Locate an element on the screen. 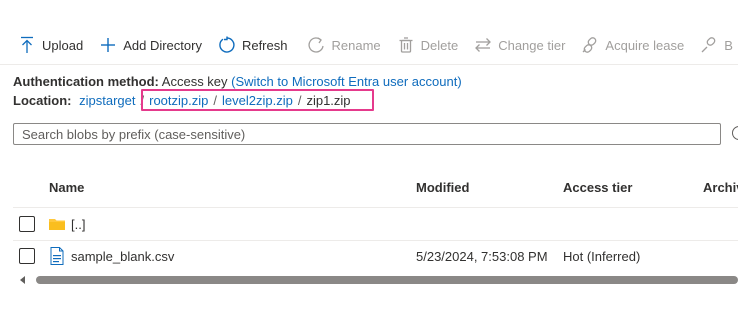 The width and height of the screenshot is (738, 315). trash-icon is located at coordinates (406, 45).